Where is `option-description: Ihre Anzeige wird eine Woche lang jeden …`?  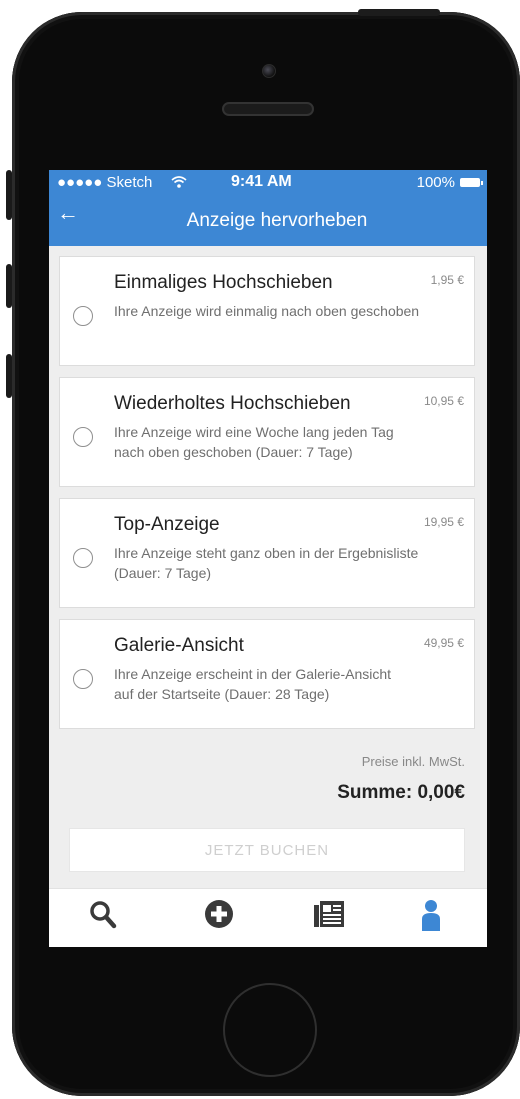 option-description: Ihre Anzeige wird eine Woche lang jeden … is located at coordinates (254, 442).